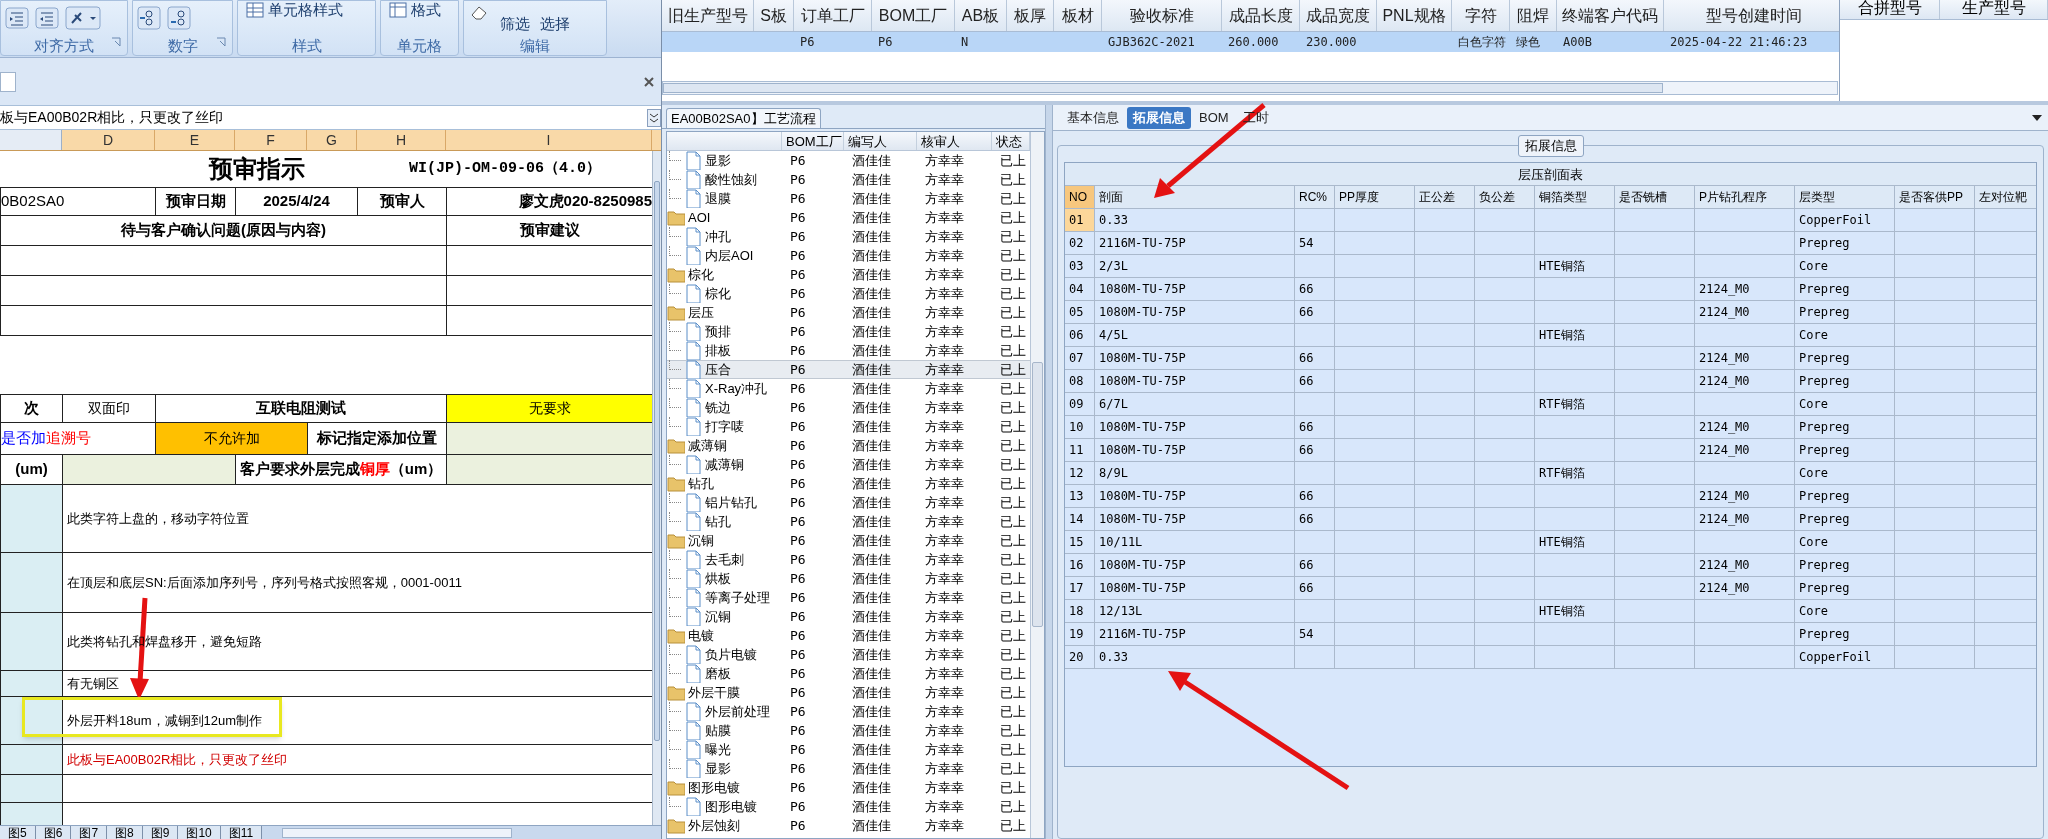 Image resolution: width=2048 pixels, height=839 pixels. What do you see at coordinates (848, 179) in the screenshot?
I see `tree-row: 酸性蚀刻 P6 酒佳佳 方幸幸 已上` at bounding box center [848, 179].